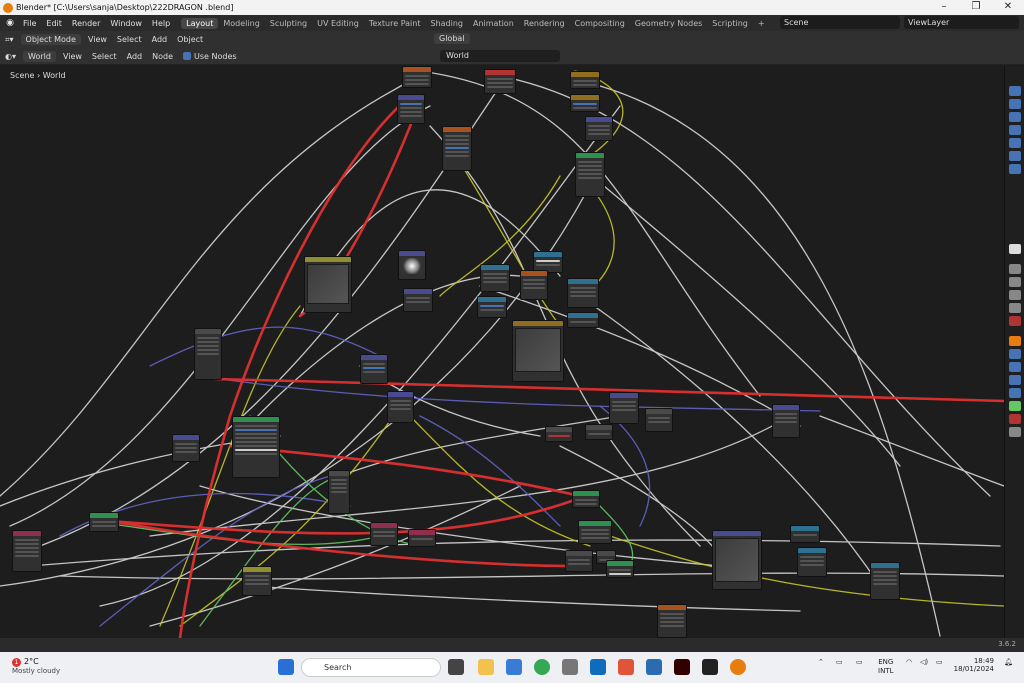 The image size is (1024, 683). Describe the element at coordinates (50, 39) in the screenshot. I see `mode-dropdown: Object Mode` at that location.